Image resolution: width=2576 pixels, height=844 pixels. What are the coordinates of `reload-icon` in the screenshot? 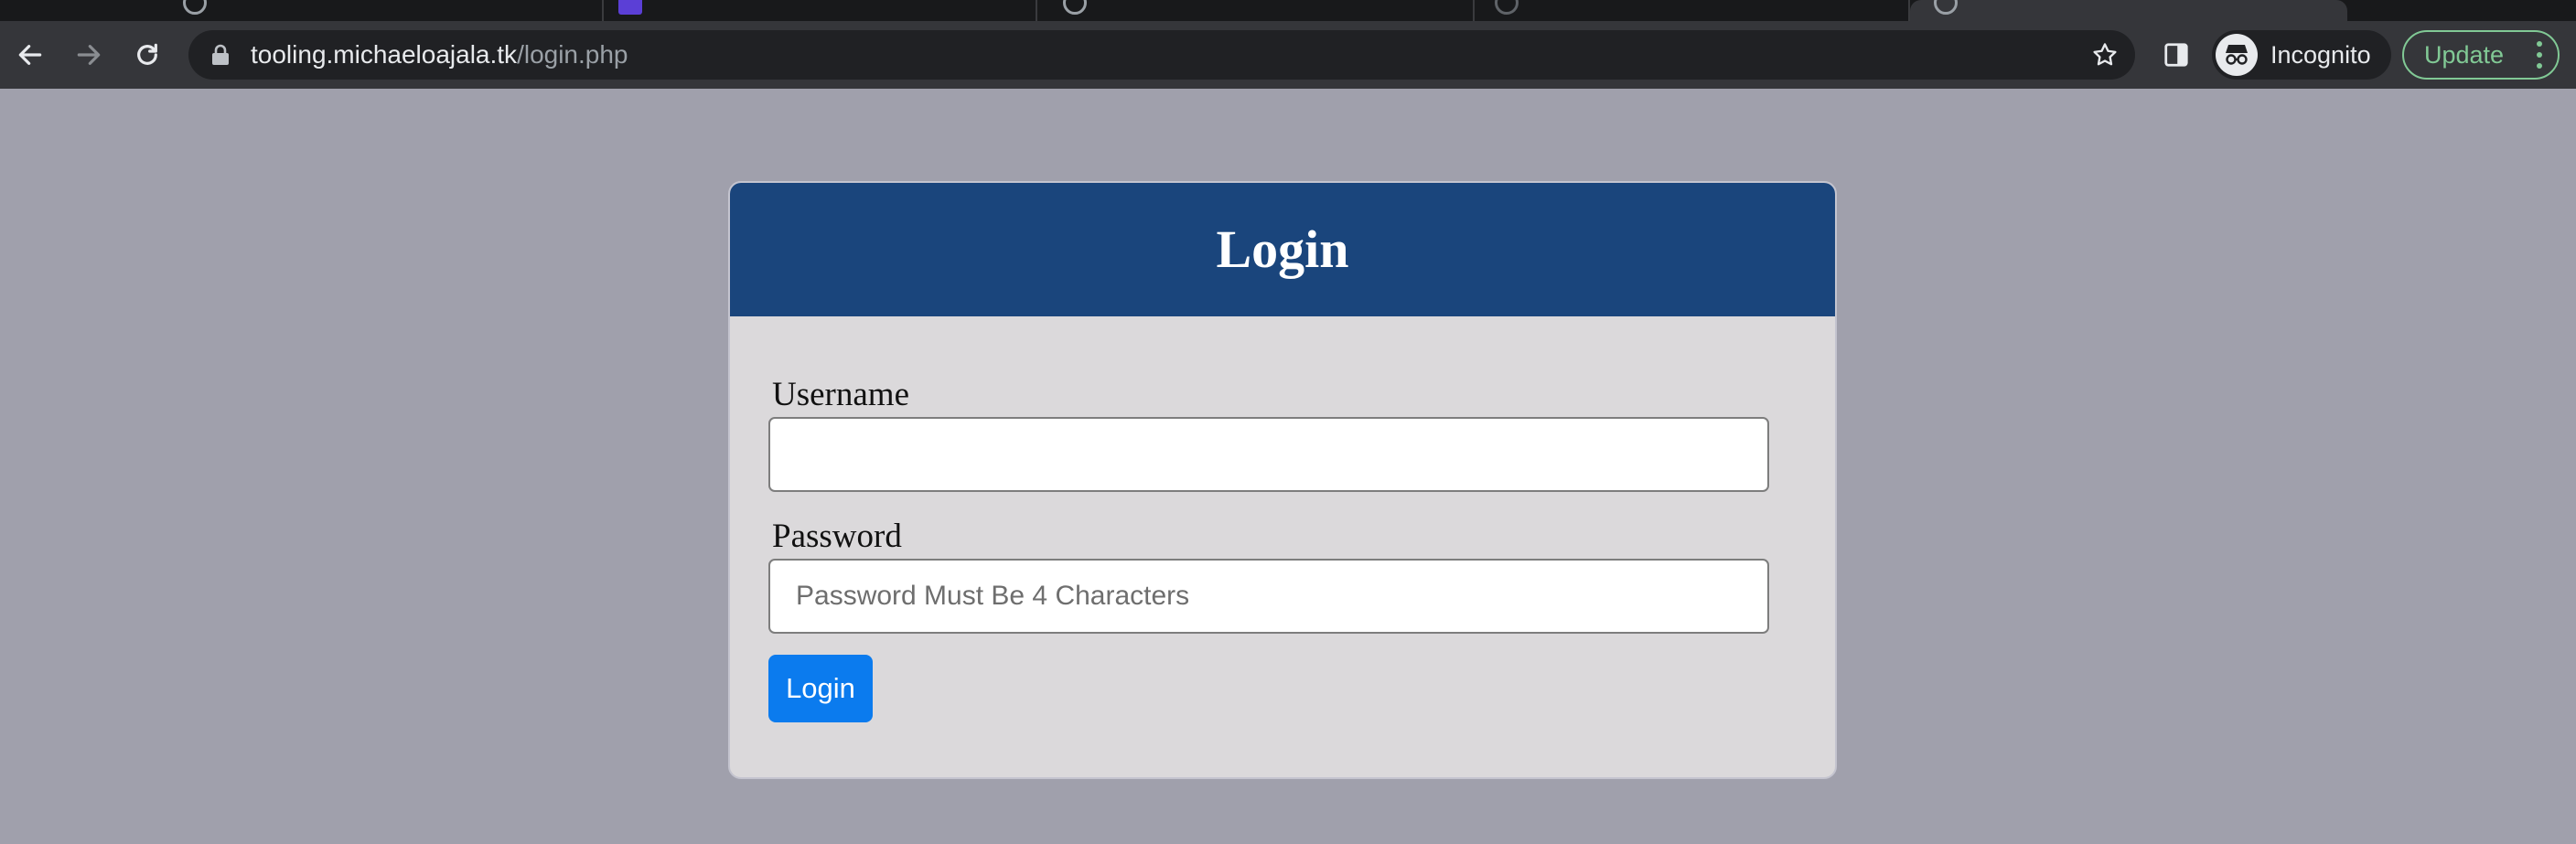 It's located at (147, 54).